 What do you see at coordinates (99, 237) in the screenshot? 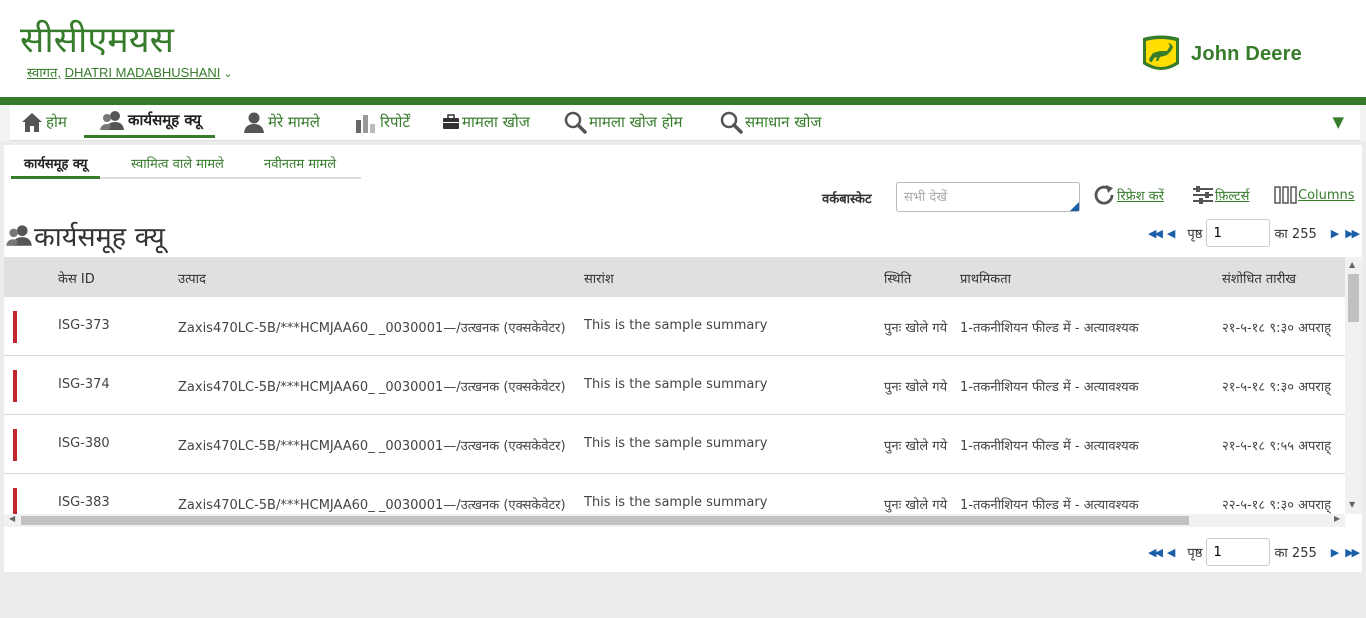
I see `page-title-text: कार्यसमूह क्यू` at bounding box center [99, 237].